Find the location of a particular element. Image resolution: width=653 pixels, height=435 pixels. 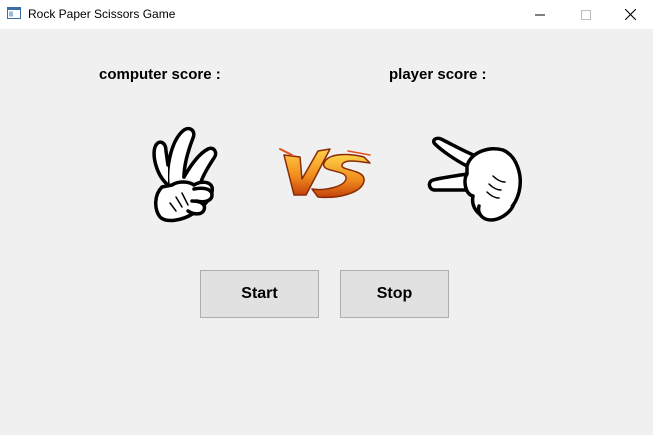

maximize-icon is located at coordinates (586, 14).